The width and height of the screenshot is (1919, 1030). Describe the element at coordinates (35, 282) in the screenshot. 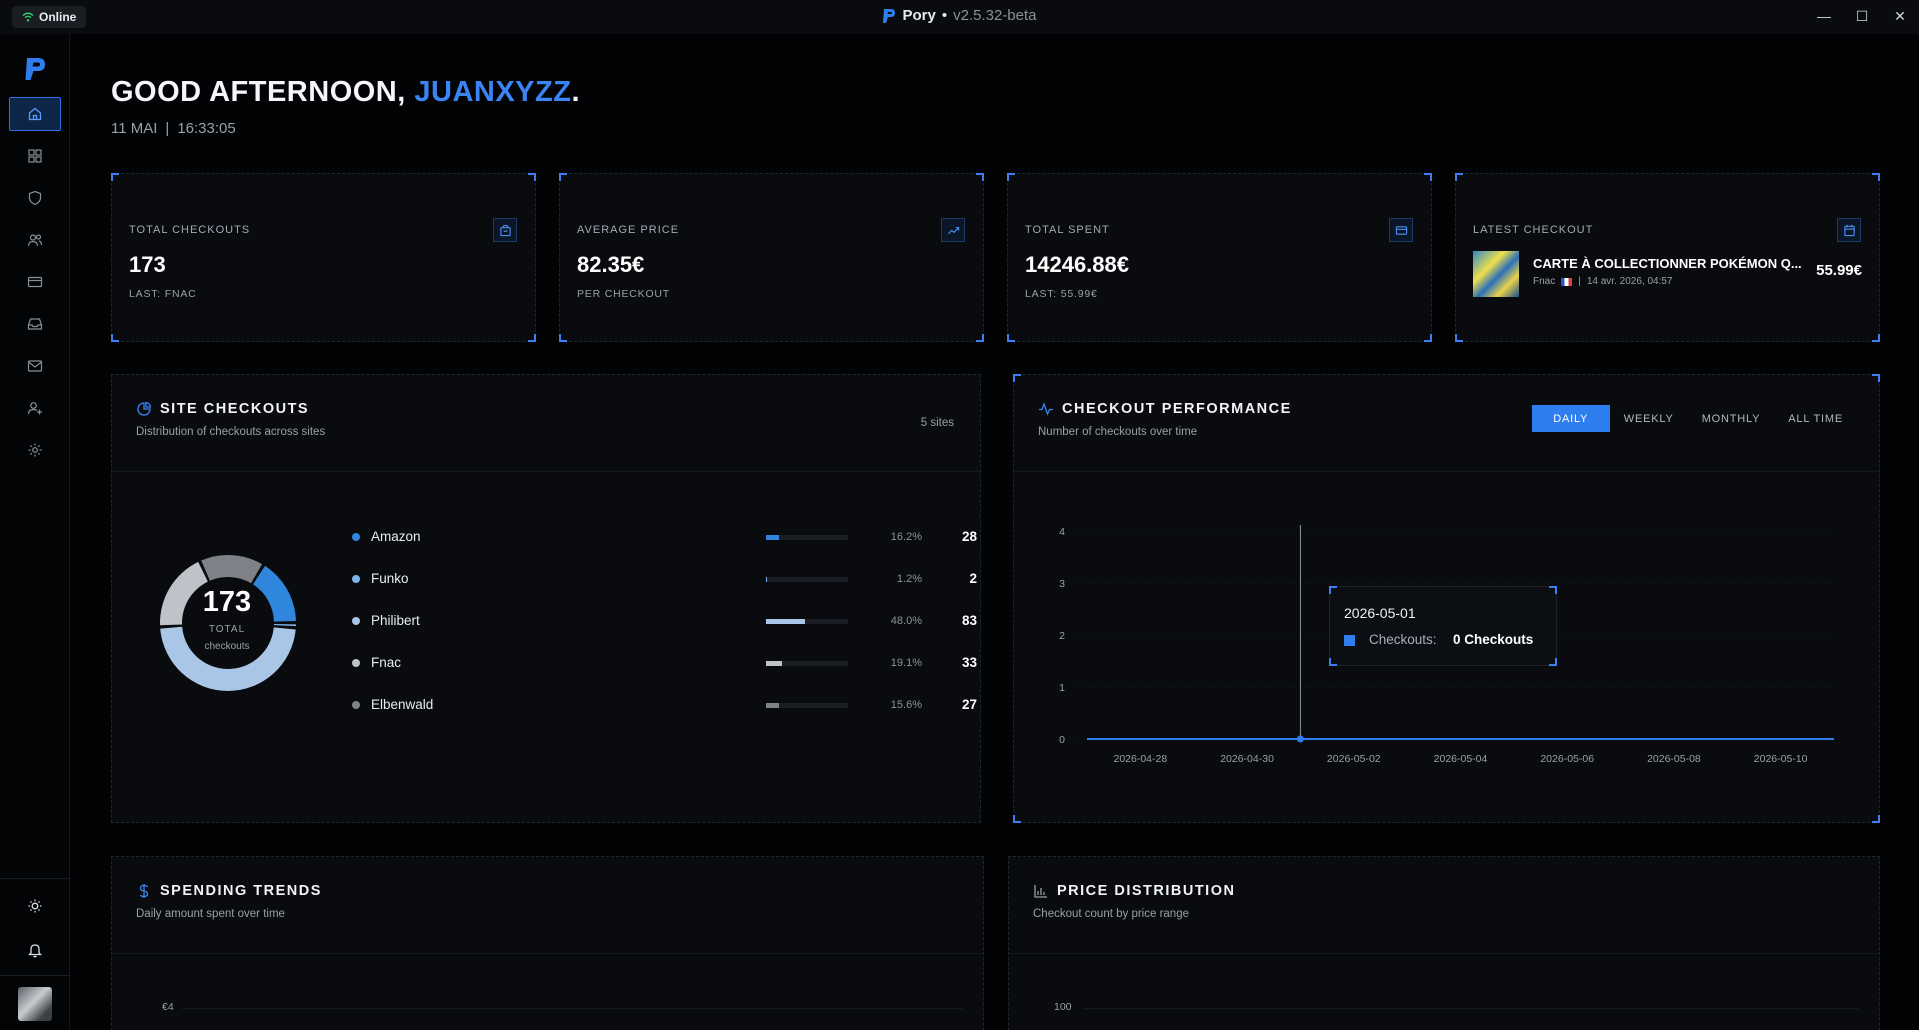

I see `sidebar-item-billing` at that location.